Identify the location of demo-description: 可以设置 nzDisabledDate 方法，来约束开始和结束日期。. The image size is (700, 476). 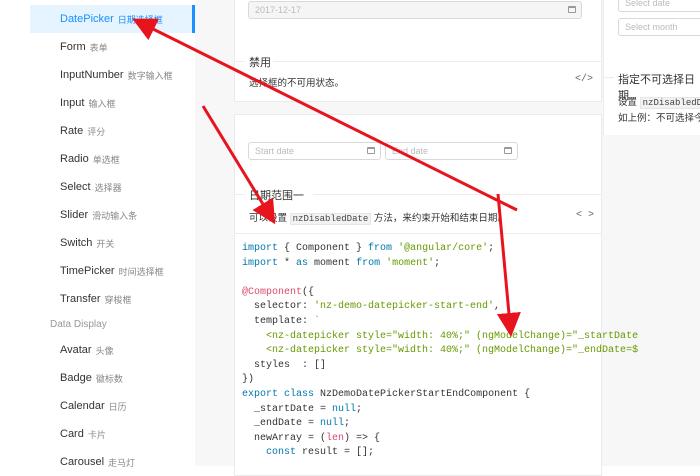
(378, 217).